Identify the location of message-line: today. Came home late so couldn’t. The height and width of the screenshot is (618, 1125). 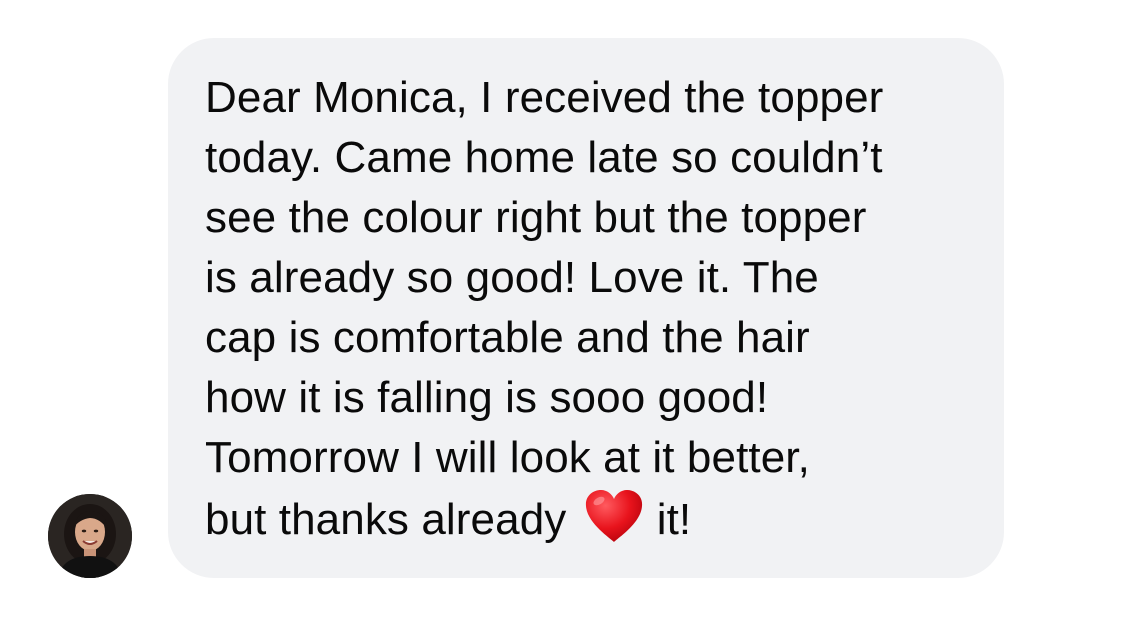
(544, 157).